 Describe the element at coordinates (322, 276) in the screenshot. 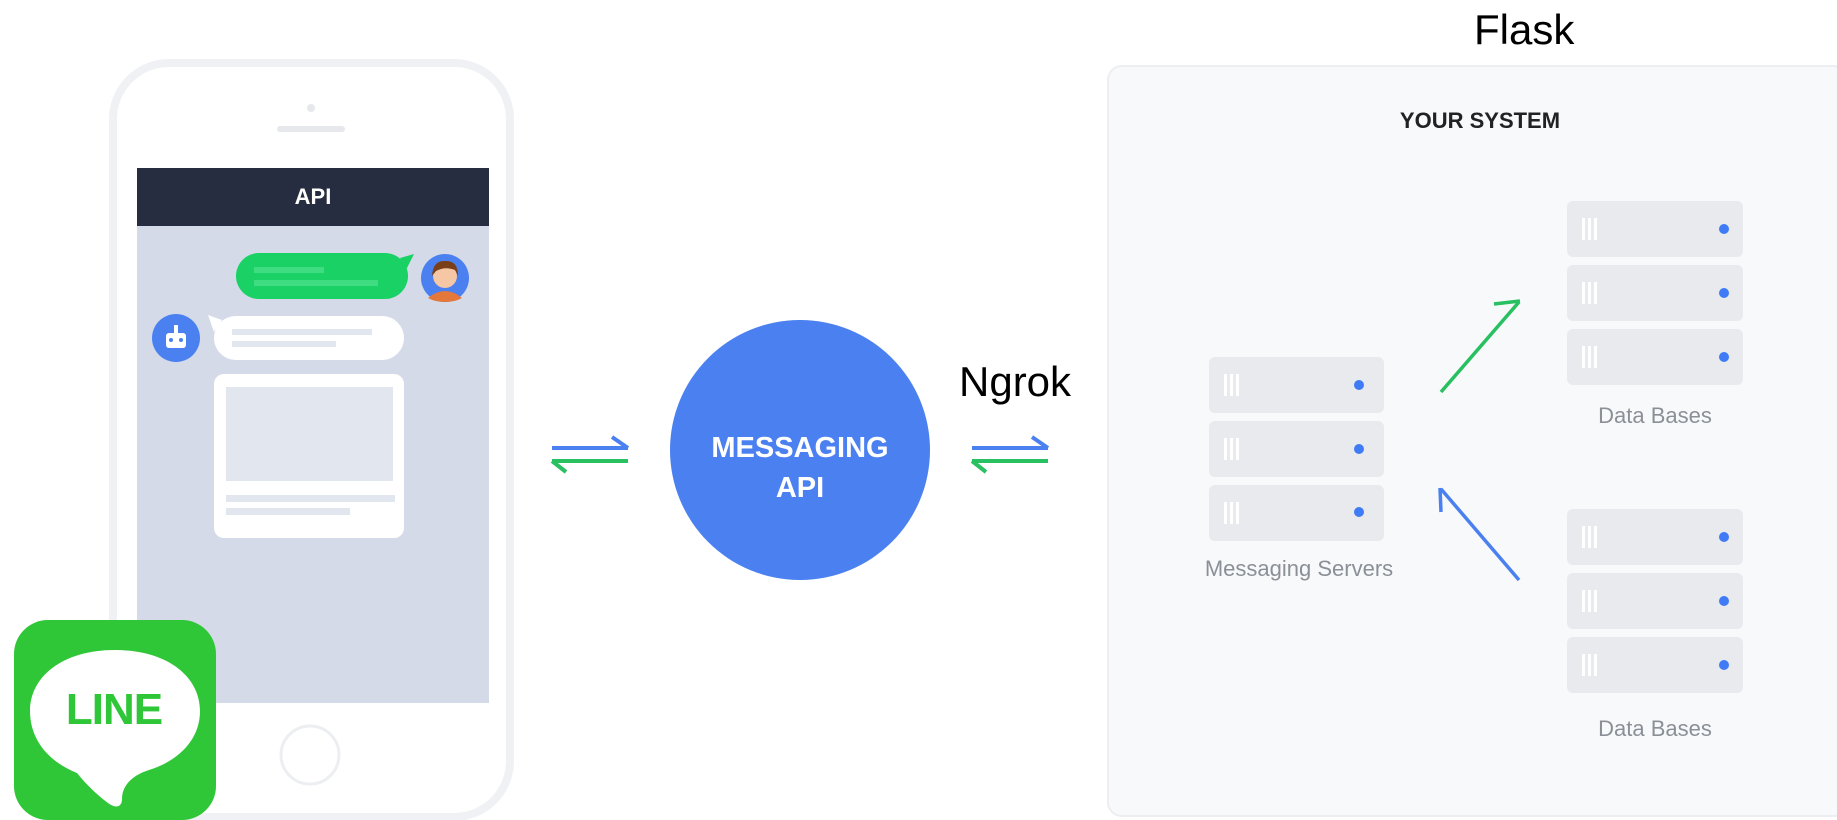

I see `user-message-bubble` at that location.